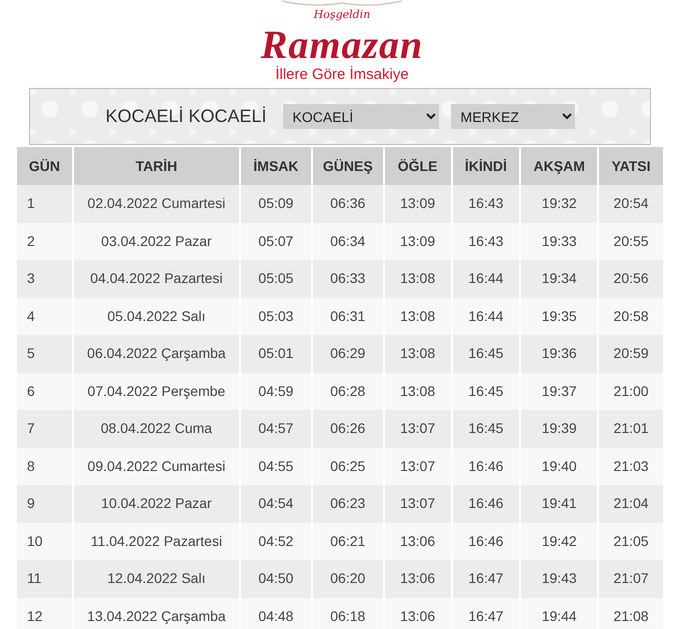 Image resolution: width=684 pixels, height=629 pixels. Describe the element at coordinates (486, 166) in the screenshot. I see `column-header: İKİNDİ` at that location.